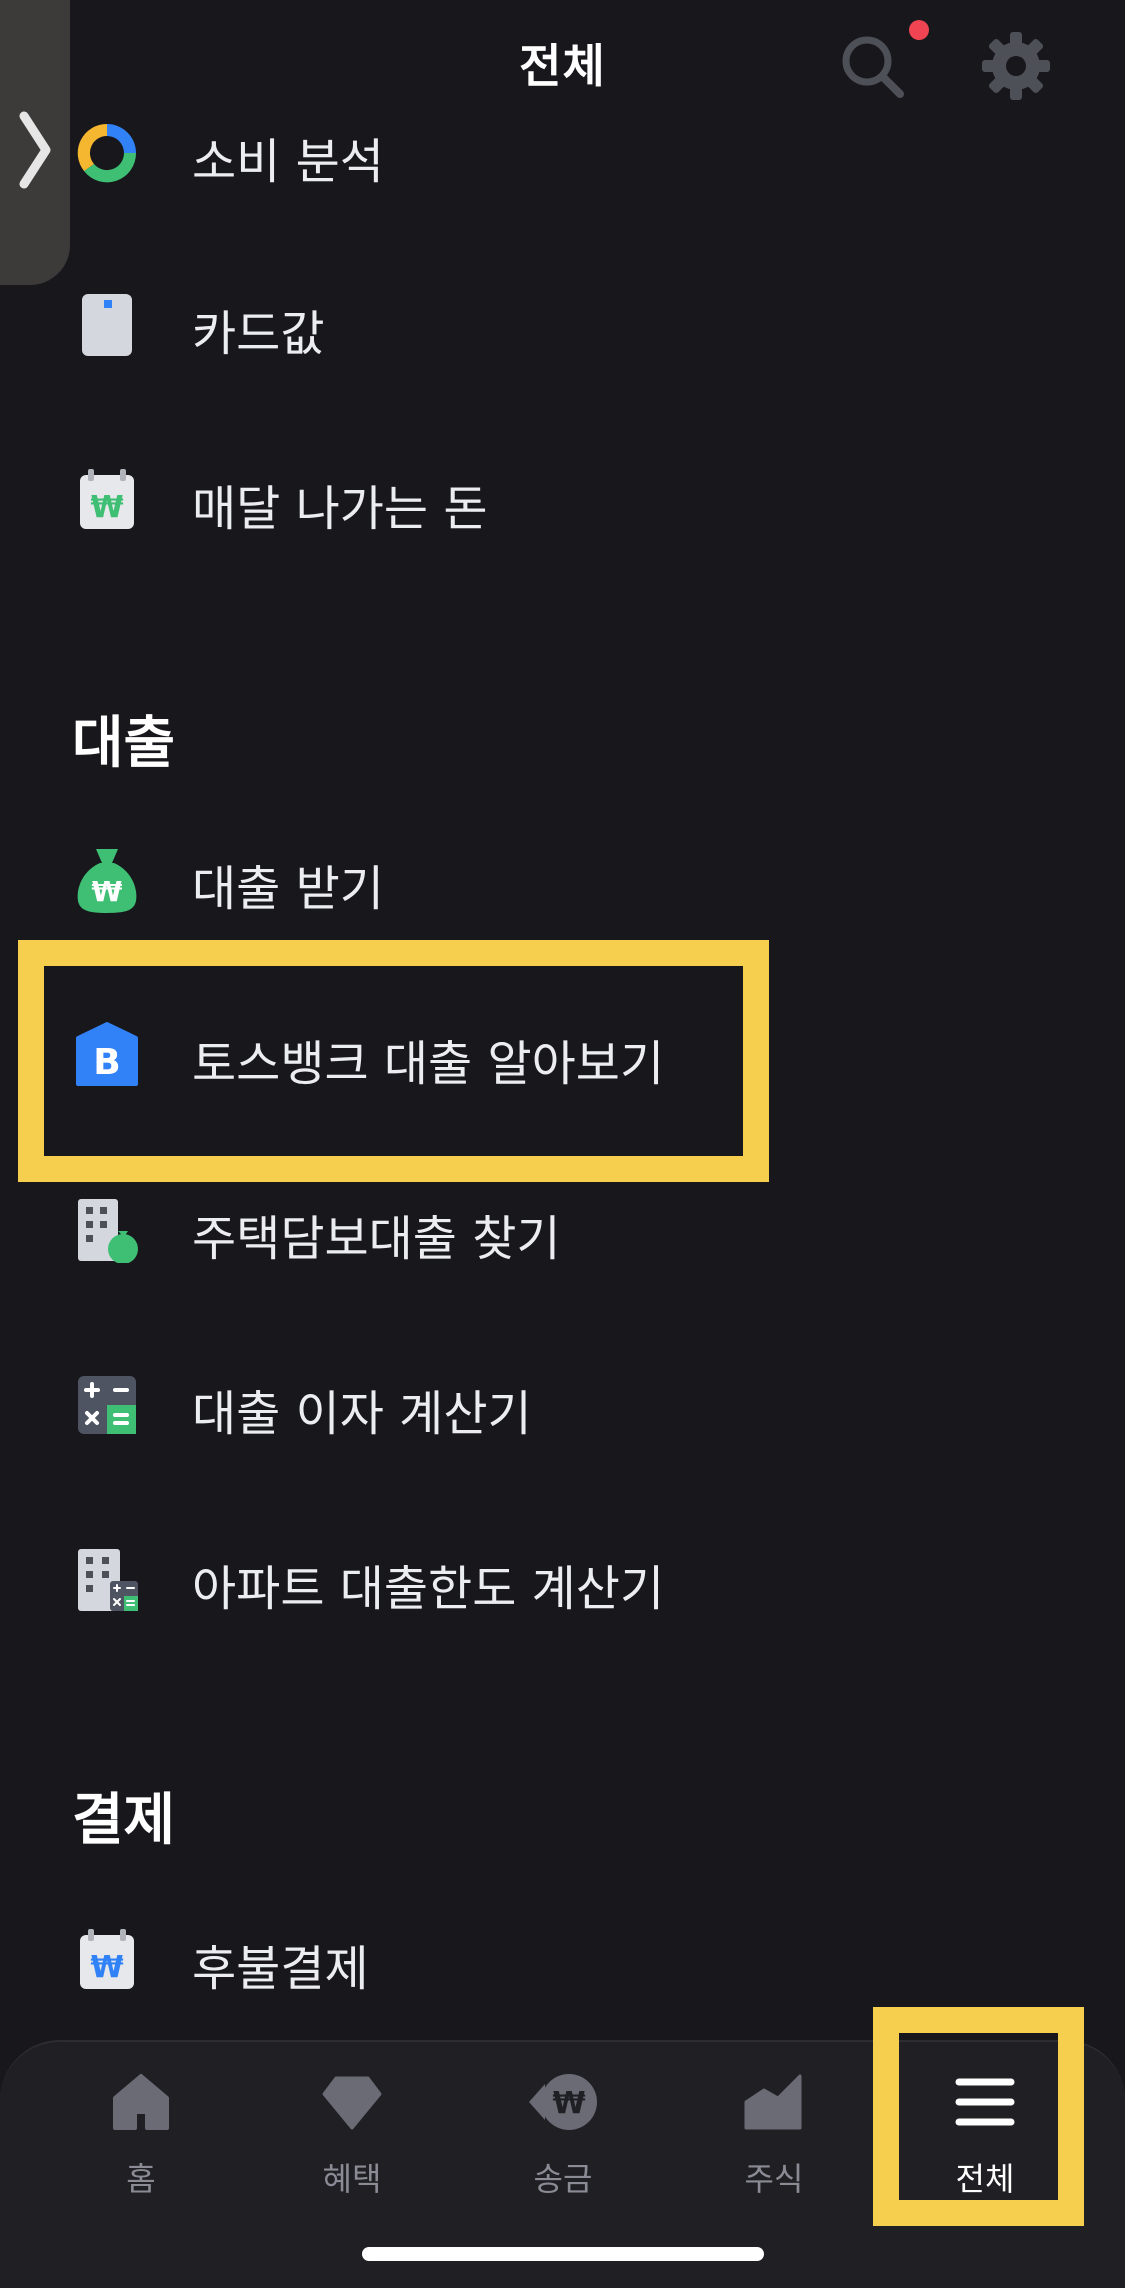  I want to click on menu-item-label: 소비 분석, so click(288, 162).